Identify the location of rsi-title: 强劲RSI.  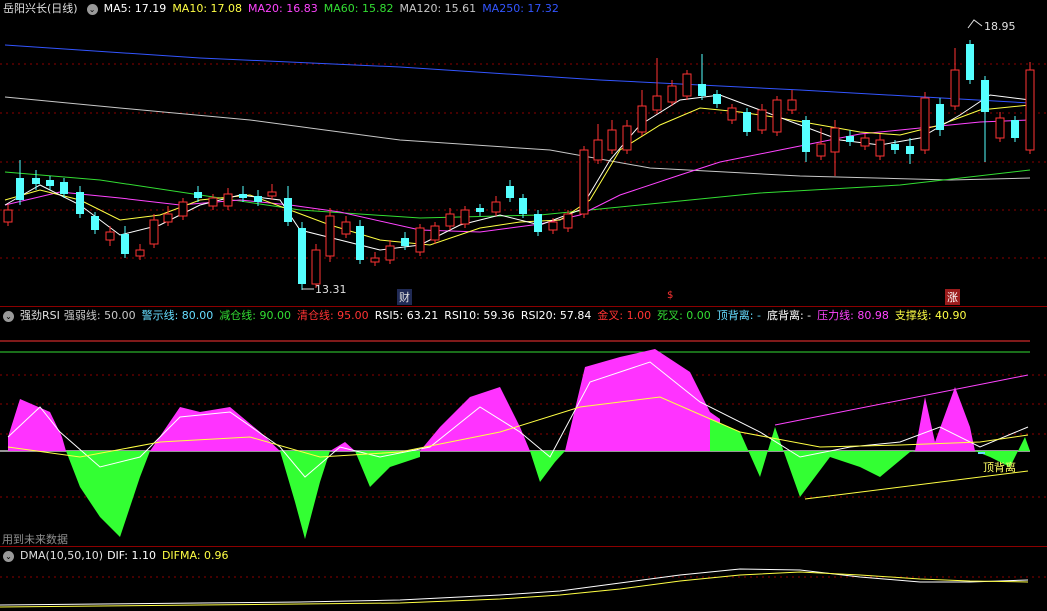
(40, 315).